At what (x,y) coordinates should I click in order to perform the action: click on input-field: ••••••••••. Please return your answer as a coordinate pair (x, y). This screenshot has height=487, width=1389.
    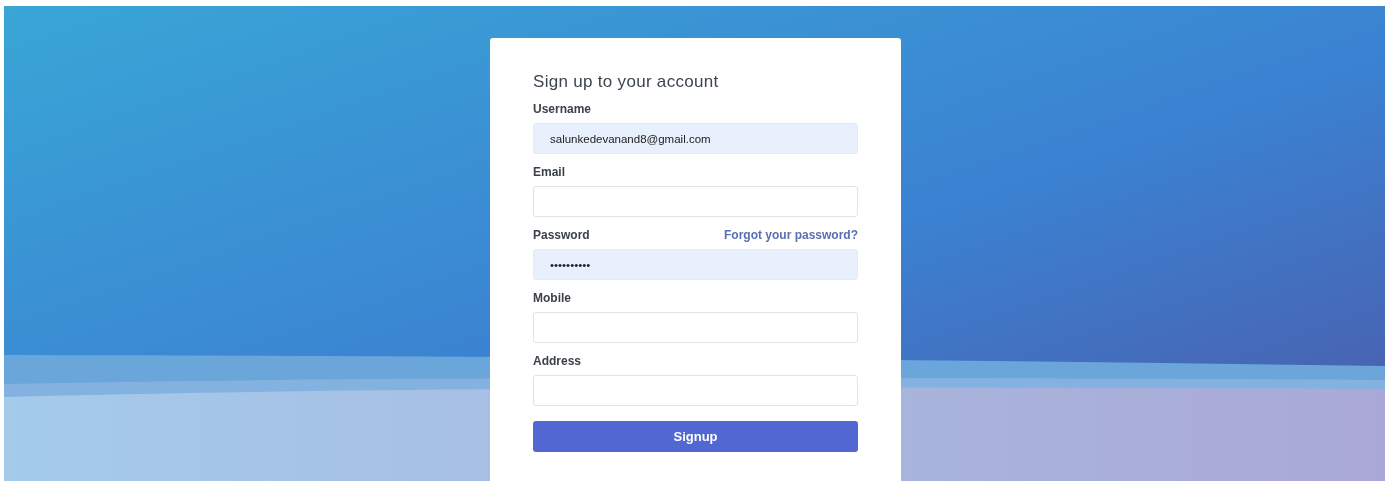
    Looking at the image, I should click on (695, 265).